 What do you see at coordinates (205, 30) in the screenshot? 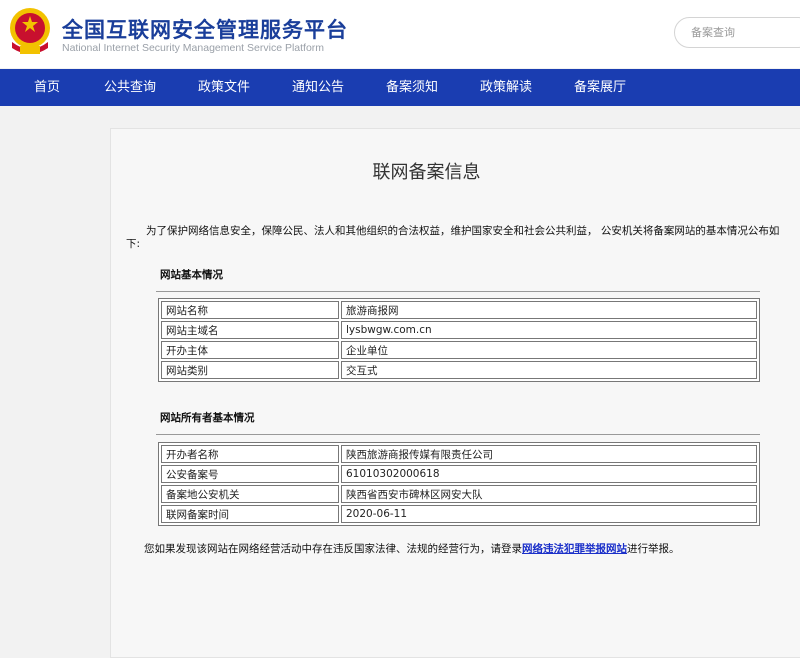
I see `site-title: 全国互联网安全管理服务平台` at bounding box center [205, 30].